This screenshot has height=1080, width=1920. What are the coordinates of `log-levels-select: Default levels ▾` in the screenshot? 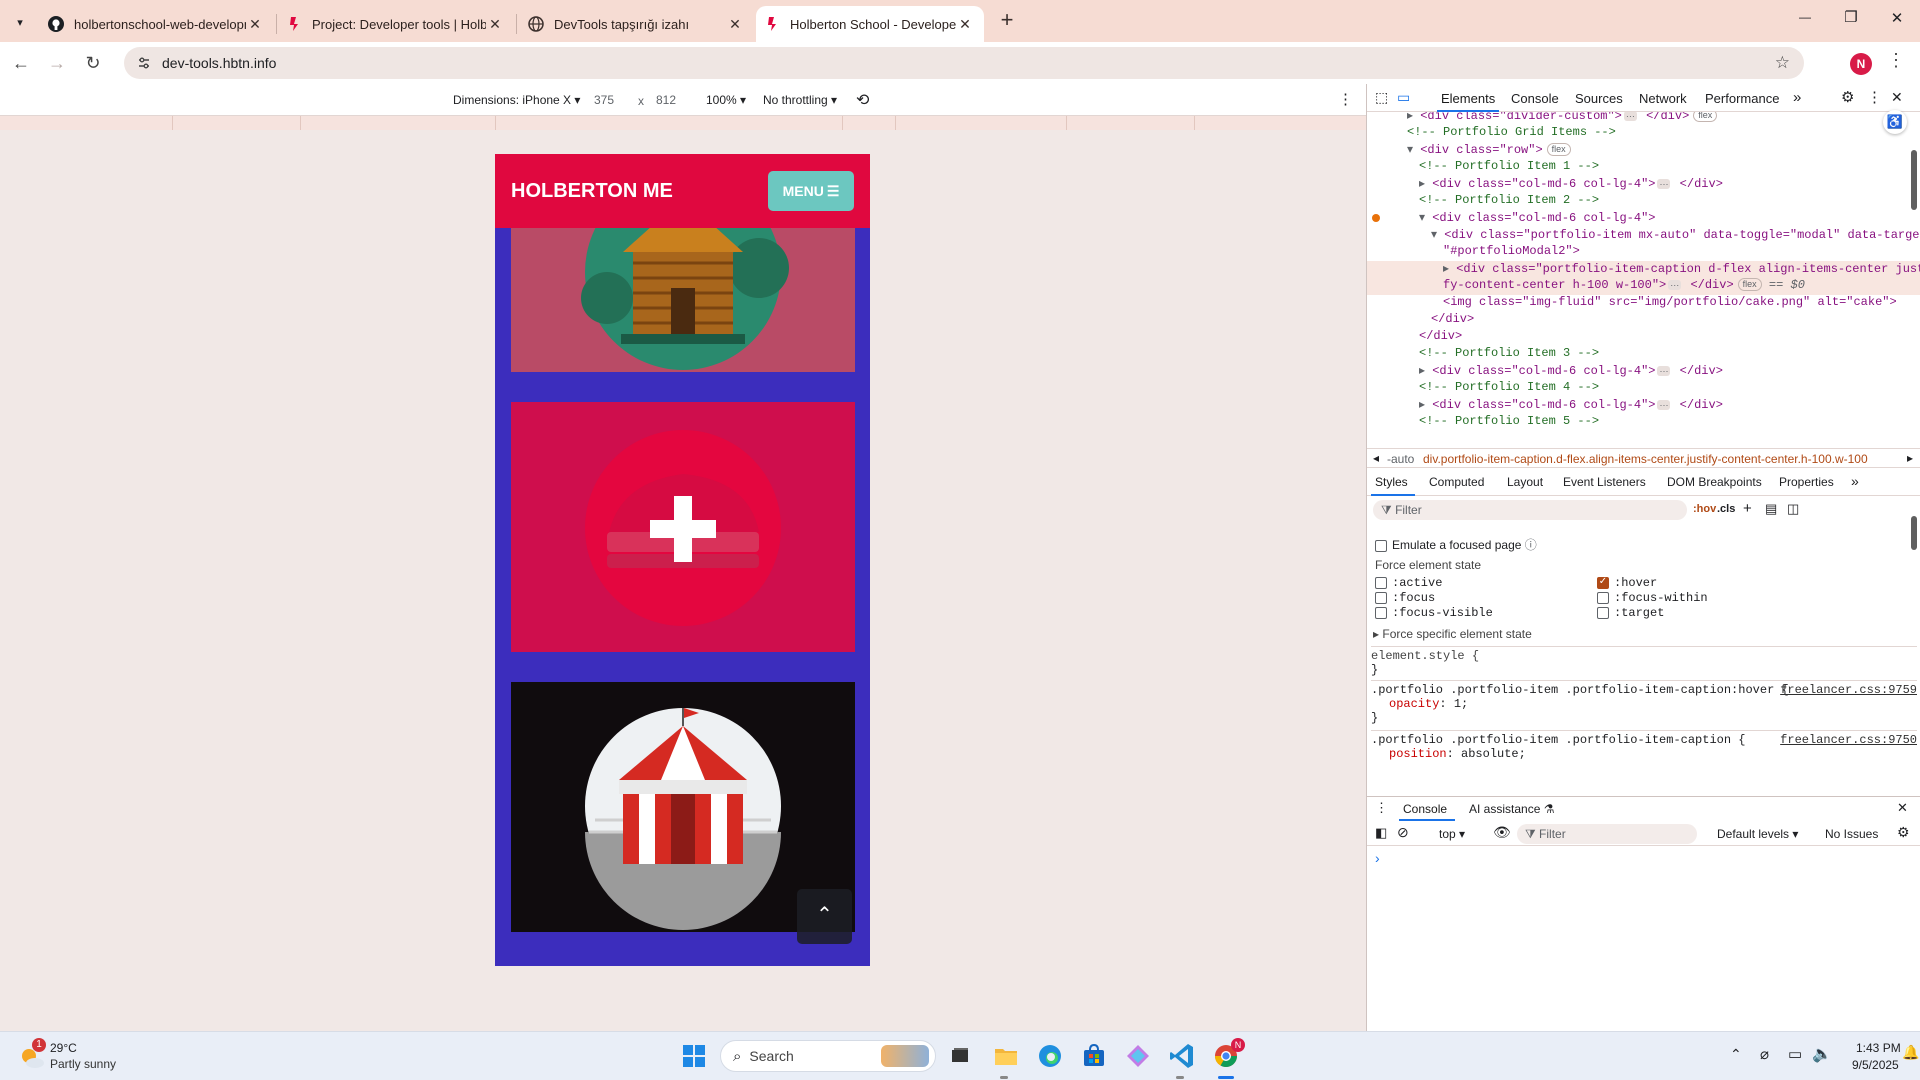 It's located at (1757, 834).